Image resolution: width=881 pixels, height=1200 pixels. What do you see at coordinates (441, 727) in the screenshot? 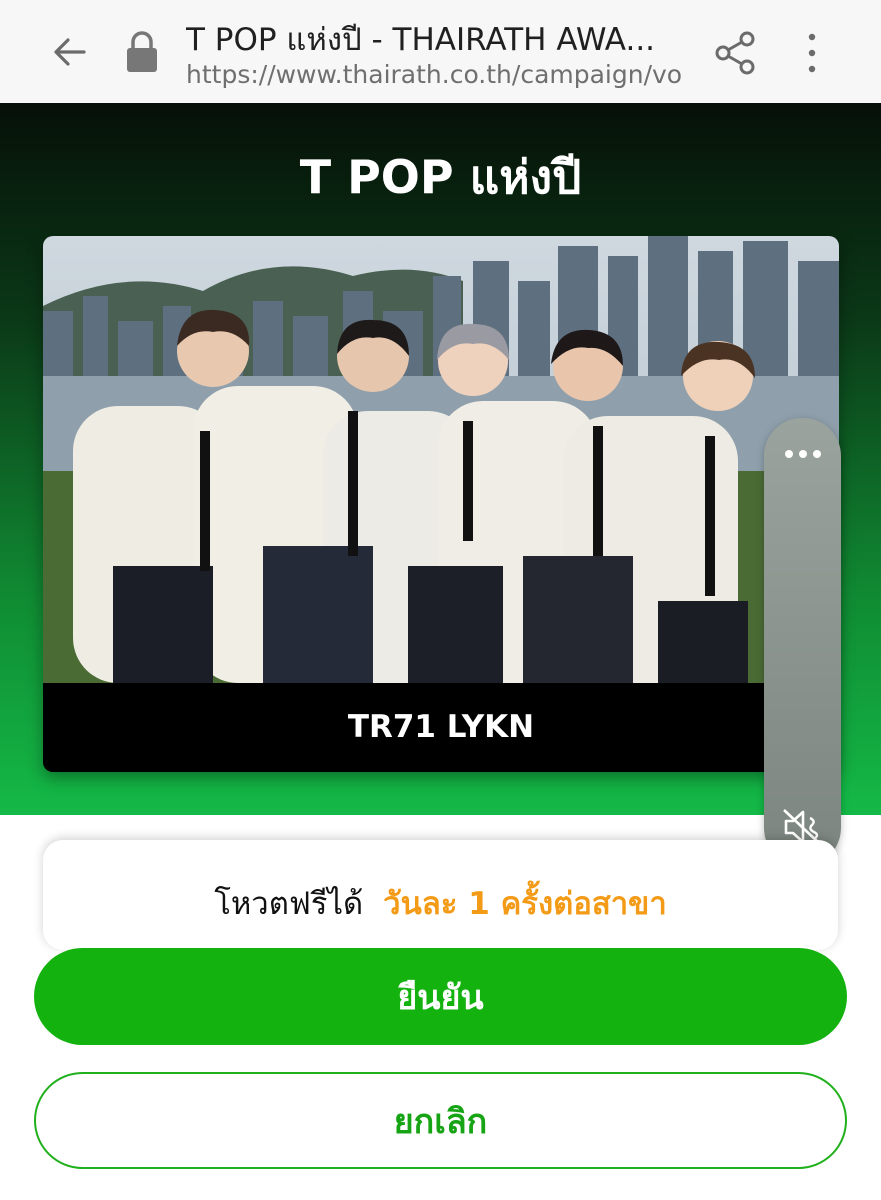
I see `candidate-name: TR71 LYKN` at bounding box center [441, 727].